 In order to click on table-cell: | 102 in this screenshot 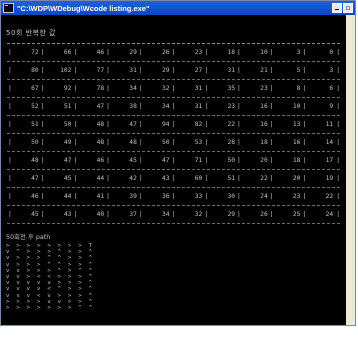, I will do `click(56, 70)`.